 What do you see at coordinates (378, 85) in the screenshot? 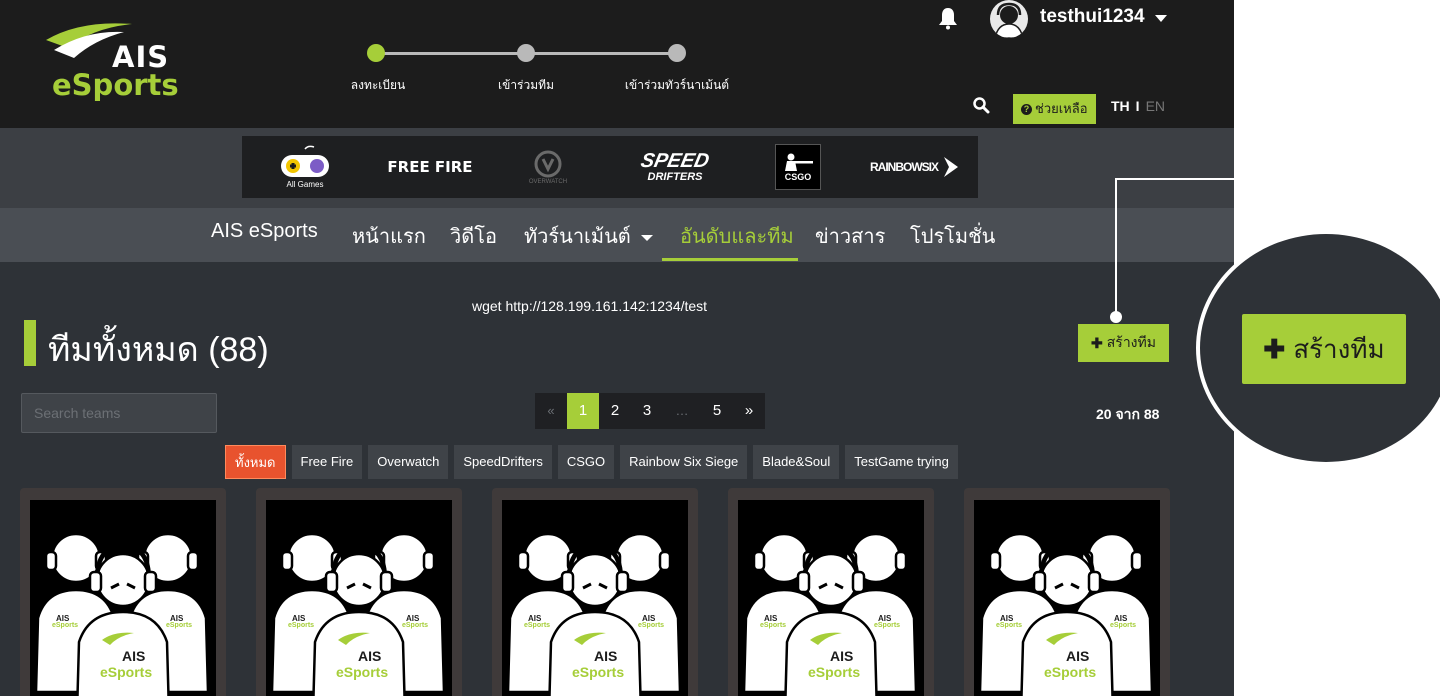
I see `step-label-register: ลงทะเบียน` at bounding box center [378, 85].